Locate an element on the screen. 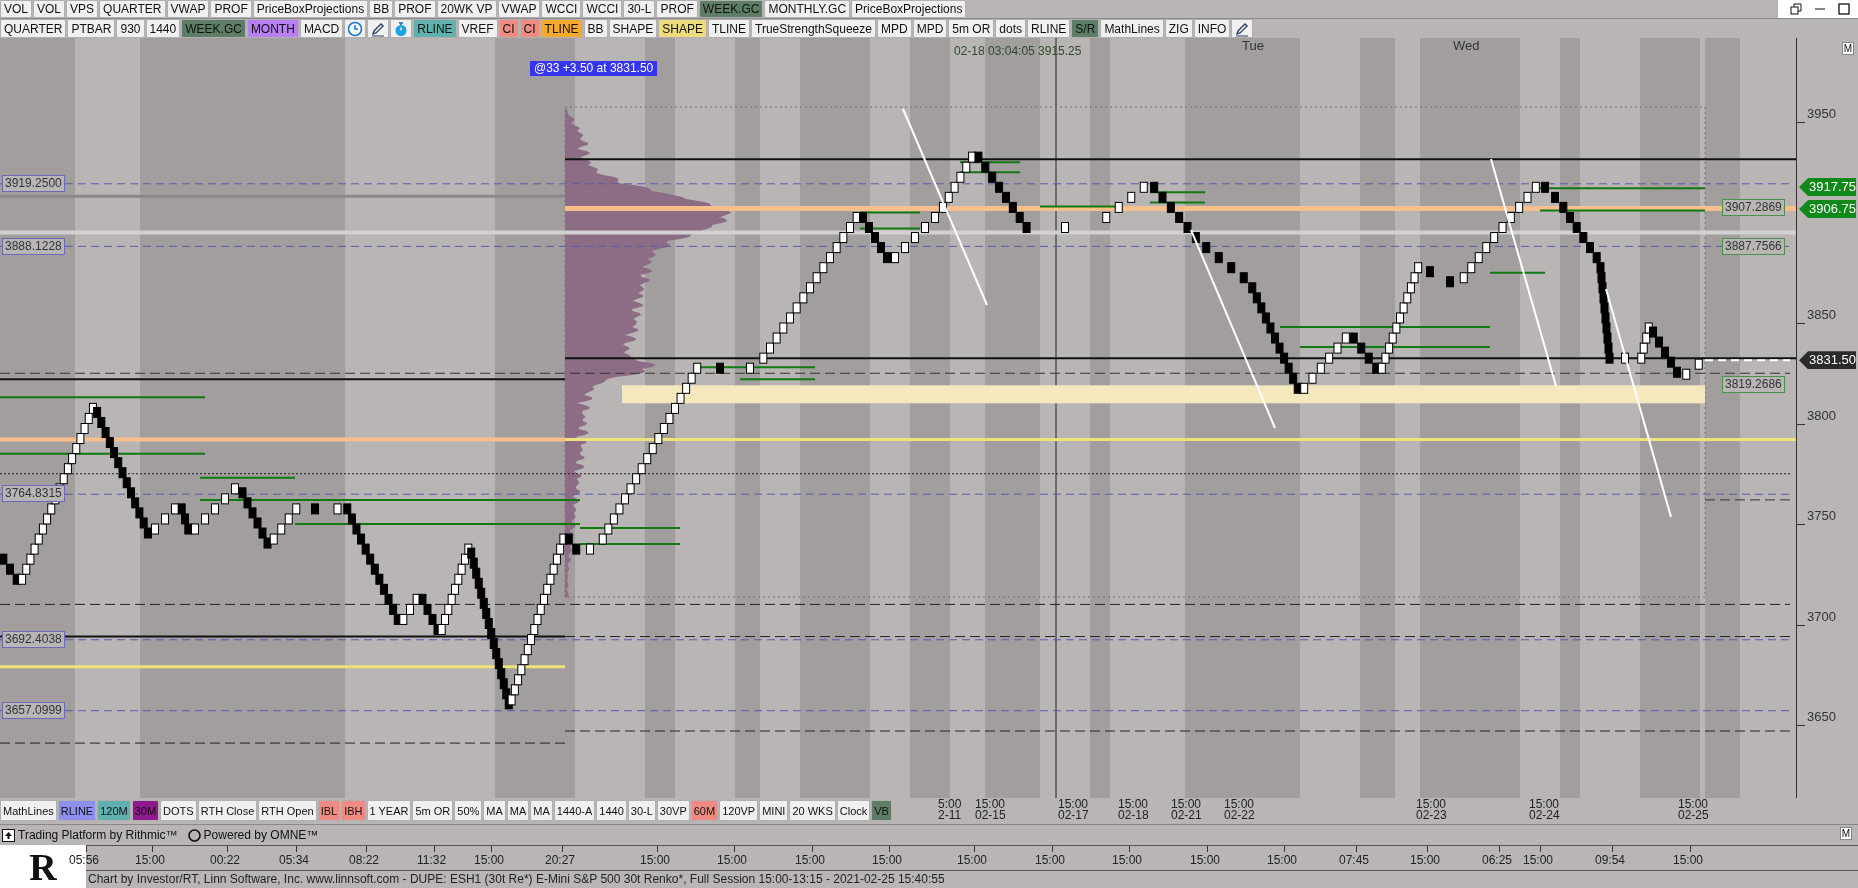 This screenshot has width=1858, height=888. toolbar-button: 20WK VP is located at coordinates (466, 9).